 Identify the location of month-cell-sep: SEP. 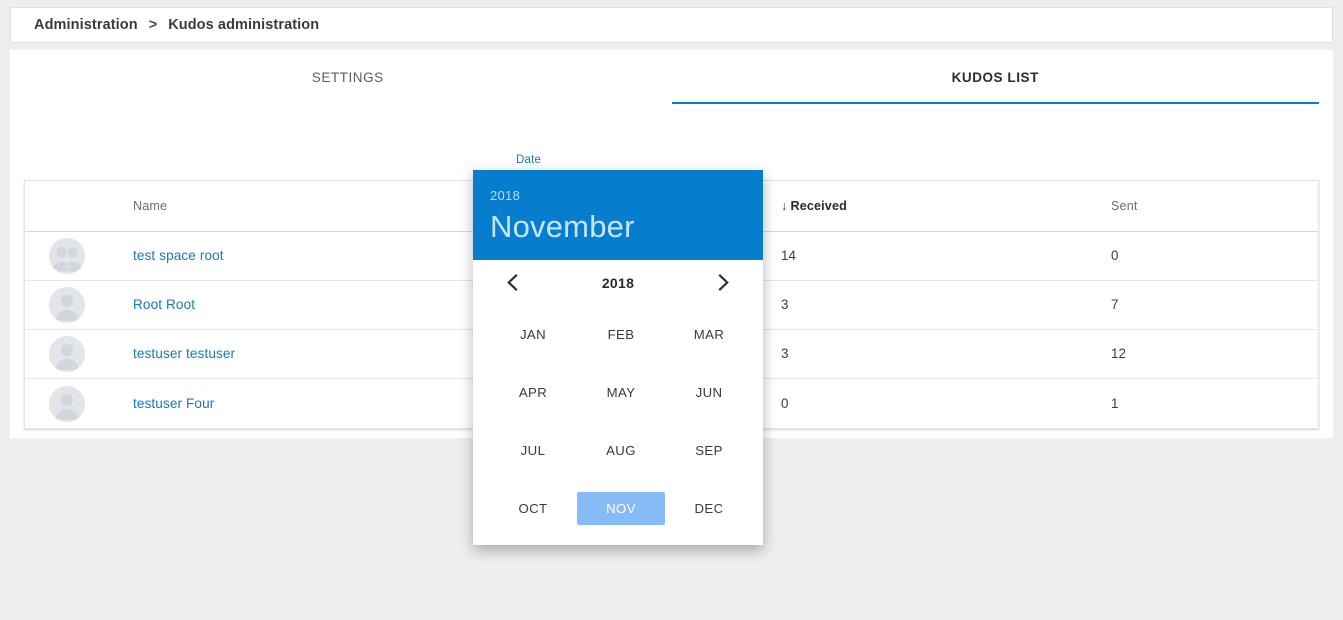
(709, 450).